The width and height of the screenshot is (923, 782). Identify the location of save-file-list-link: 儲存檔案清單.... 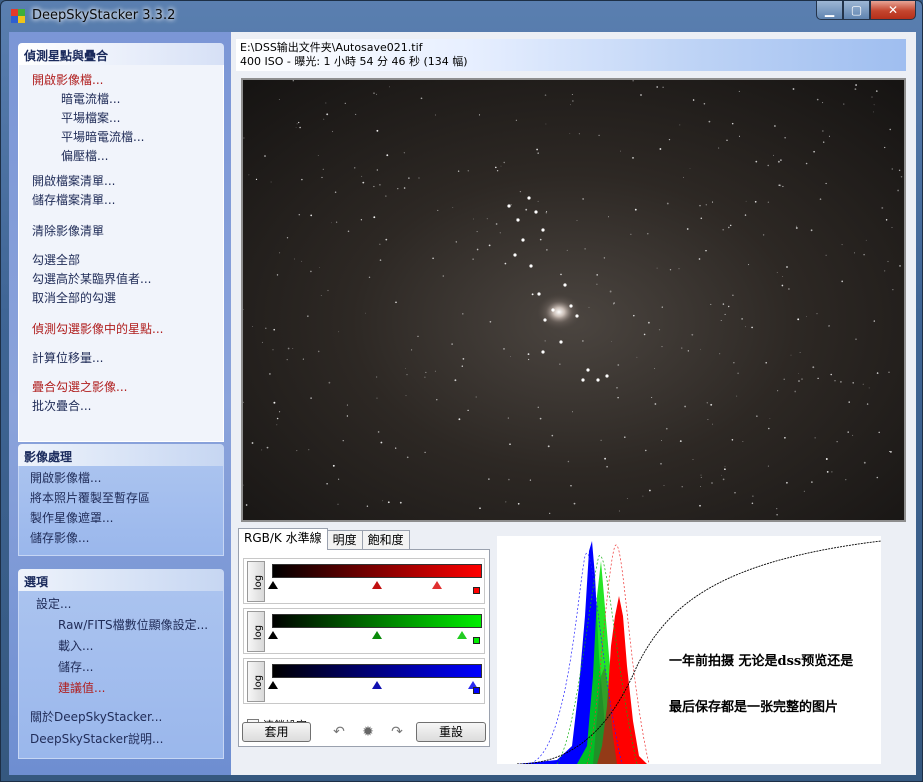
(121, 200).